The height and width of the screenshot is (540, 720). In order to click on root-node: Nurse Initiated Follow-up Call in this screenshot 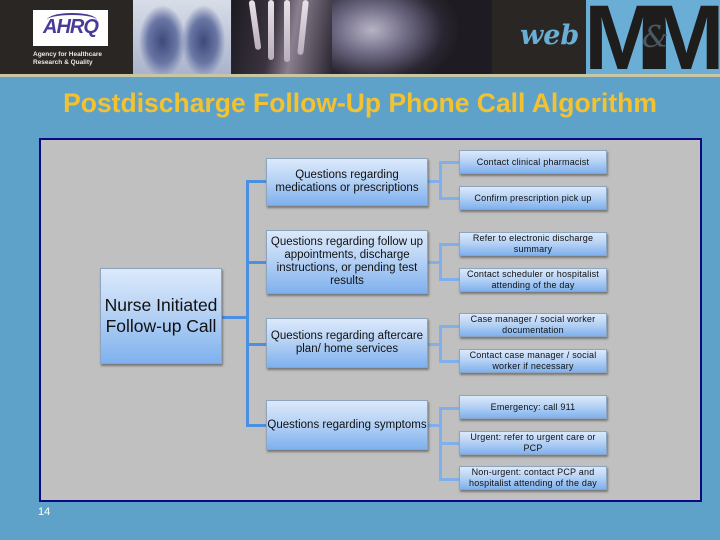, I will do `click(161, 316)`.